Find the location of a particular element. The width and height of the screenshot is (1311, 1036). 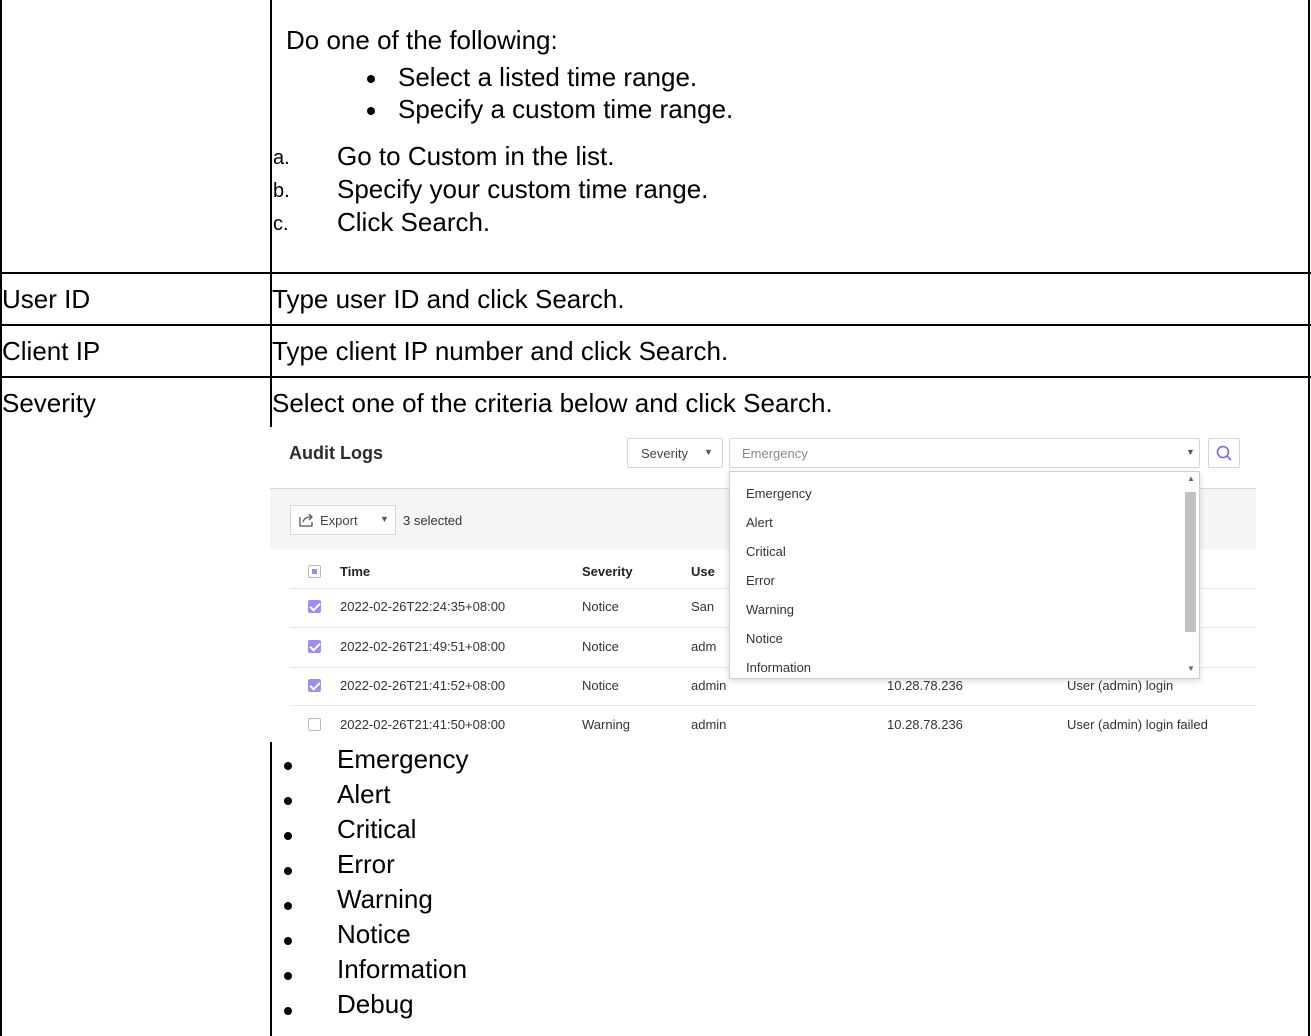

cell-time: 2022-02-26T21:41:52+08:00 is located at coordinates (423, 685).